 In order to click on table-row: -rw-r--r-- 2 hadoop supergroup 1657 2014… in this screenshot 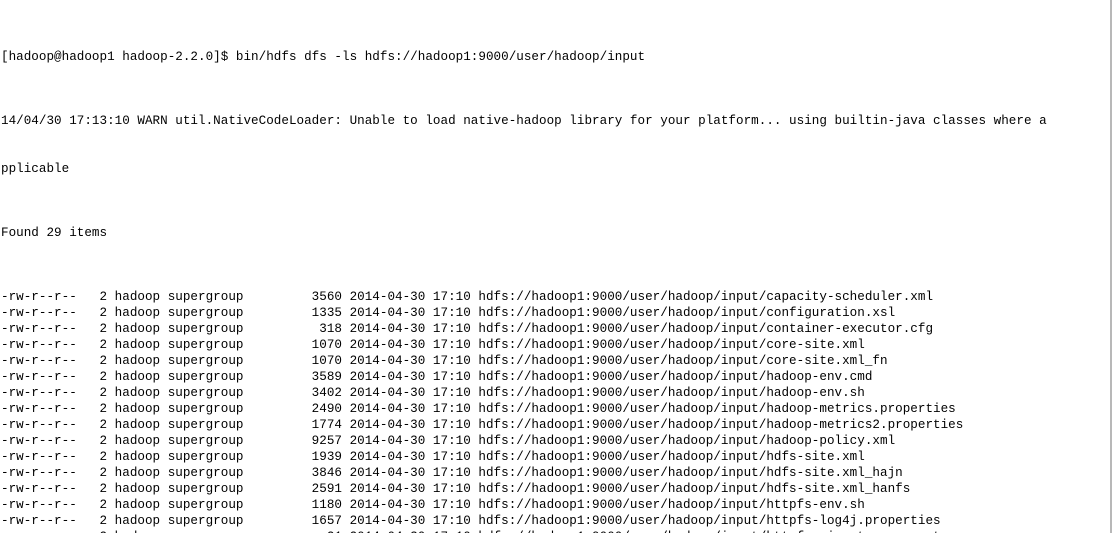, I will do `click(471, 521)`.